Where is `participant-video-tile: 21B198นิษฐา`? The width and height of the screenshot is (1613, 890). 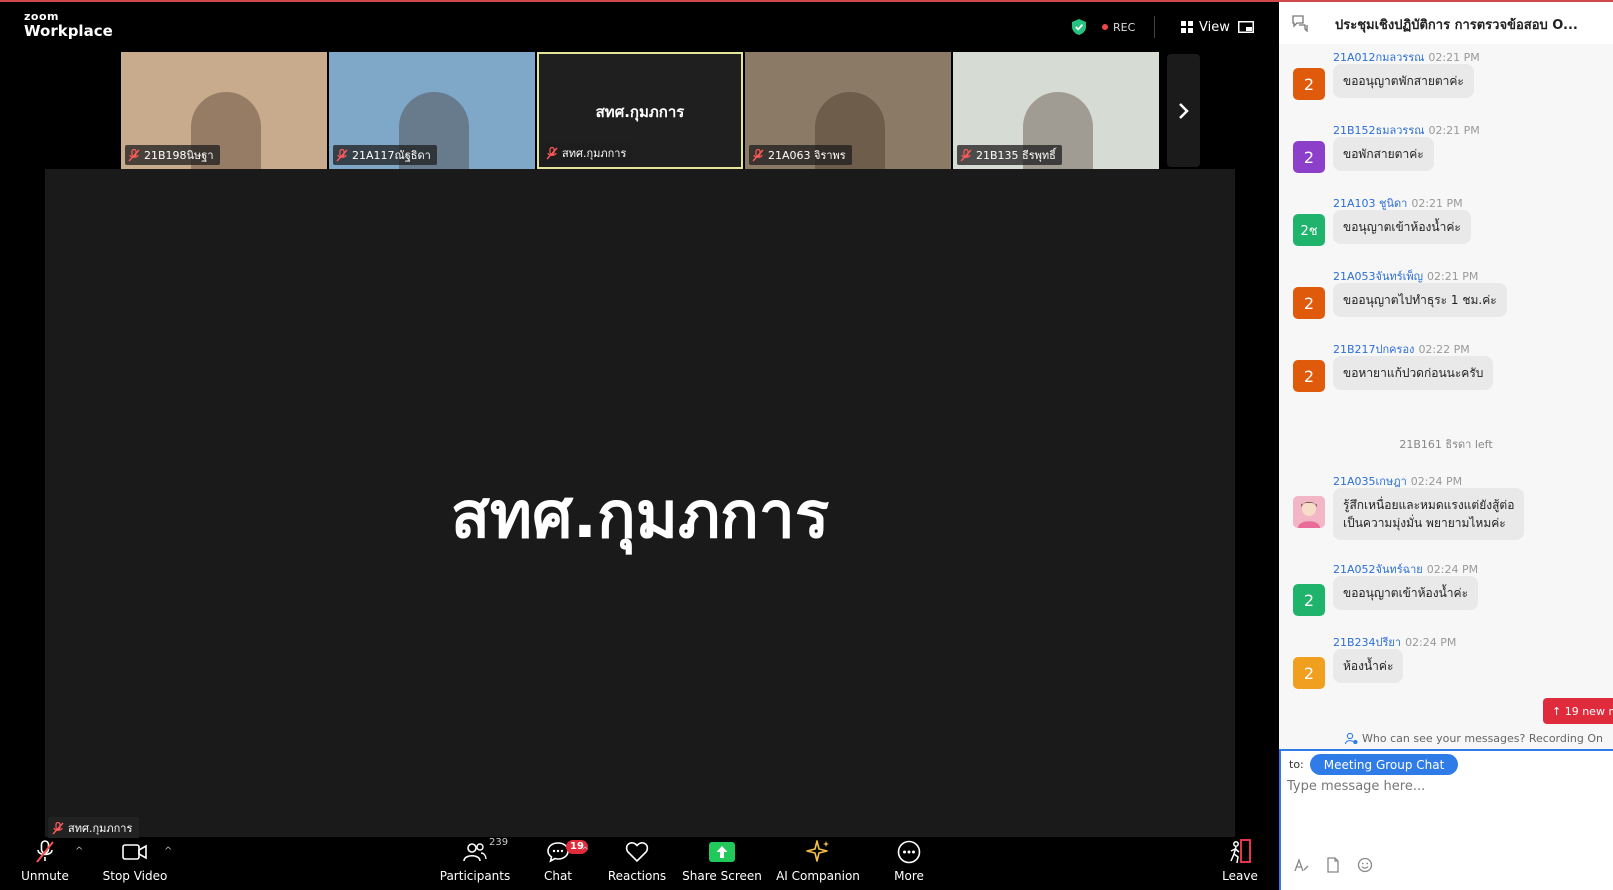 participant-video-tile: 21B198นิษฐา is located at coordinates (224, 110).